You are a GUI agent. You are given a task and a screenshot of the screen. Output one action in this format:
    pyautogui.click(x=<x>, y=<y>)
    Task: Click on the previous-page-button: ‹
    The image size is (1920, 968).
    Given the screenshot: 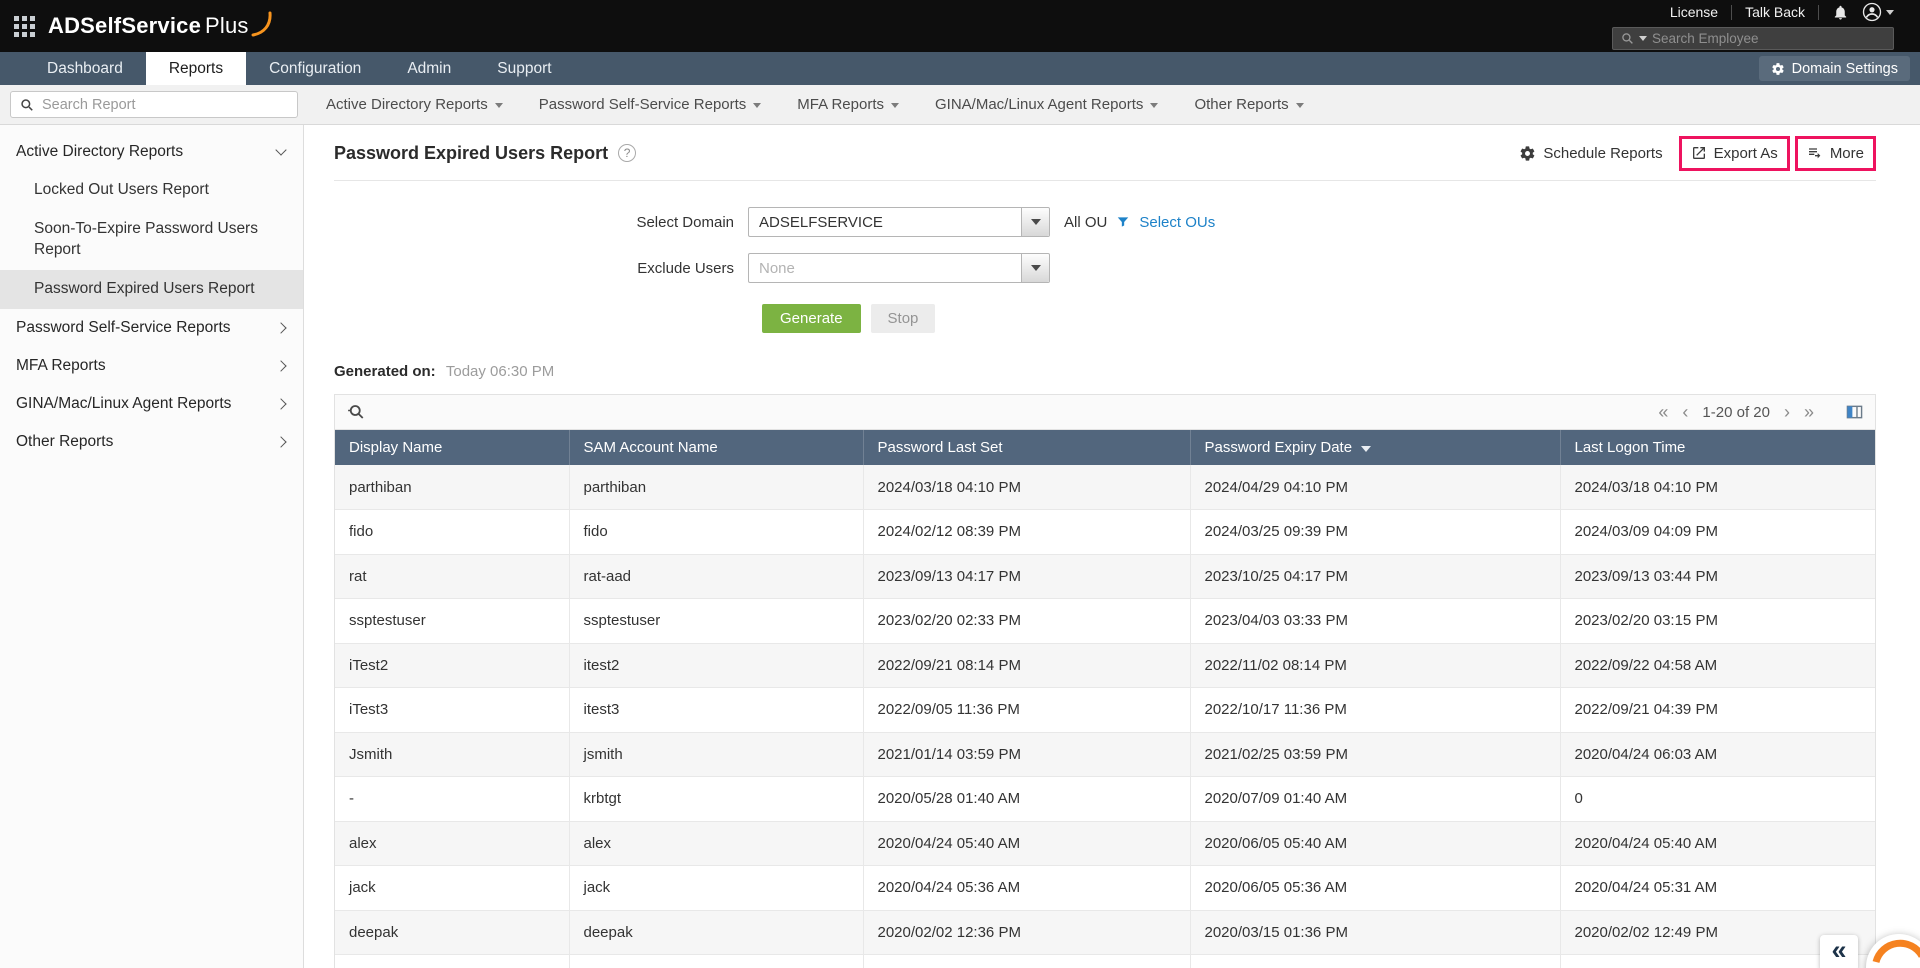 What is the action you would take?
    pyautogui.click(x=1685, y=412)
    